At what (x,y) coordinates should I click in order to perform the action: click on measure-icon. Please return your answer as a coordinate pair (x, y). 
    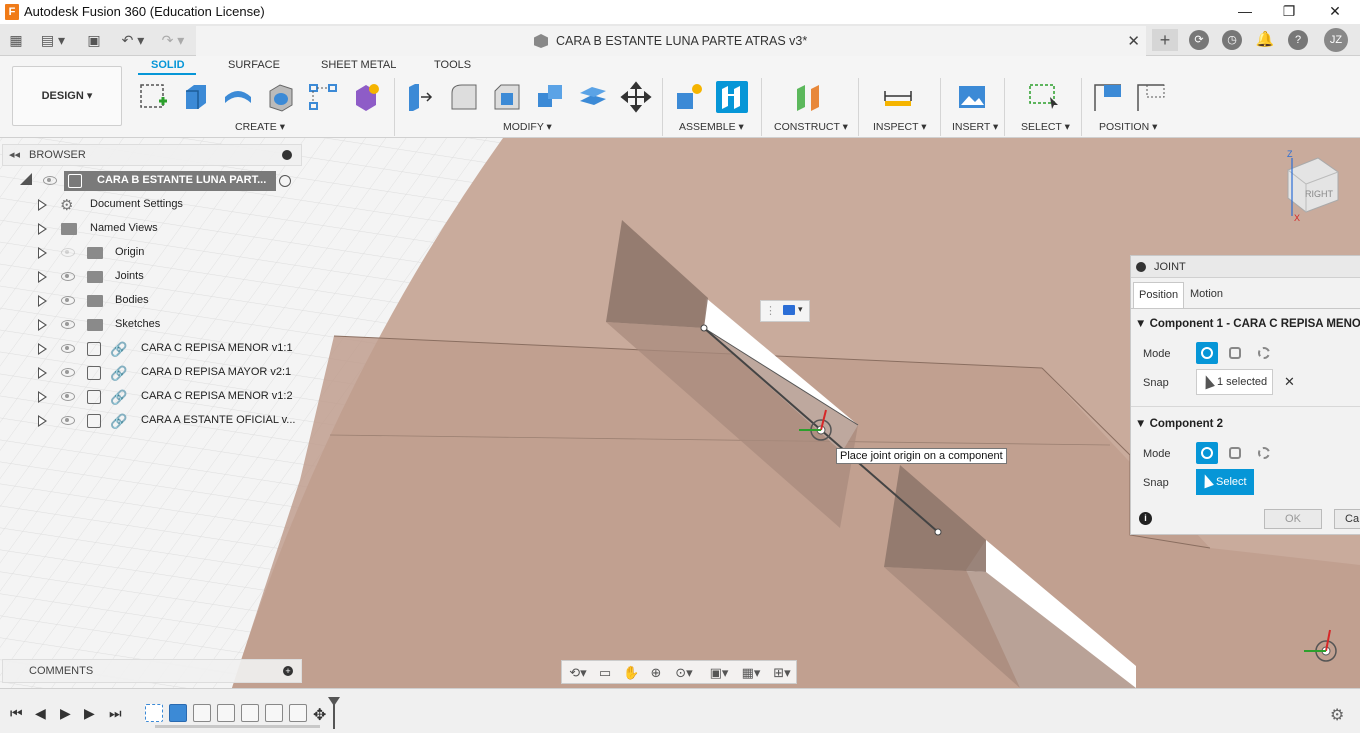
    Looking at the image, I should click on (898, 97).